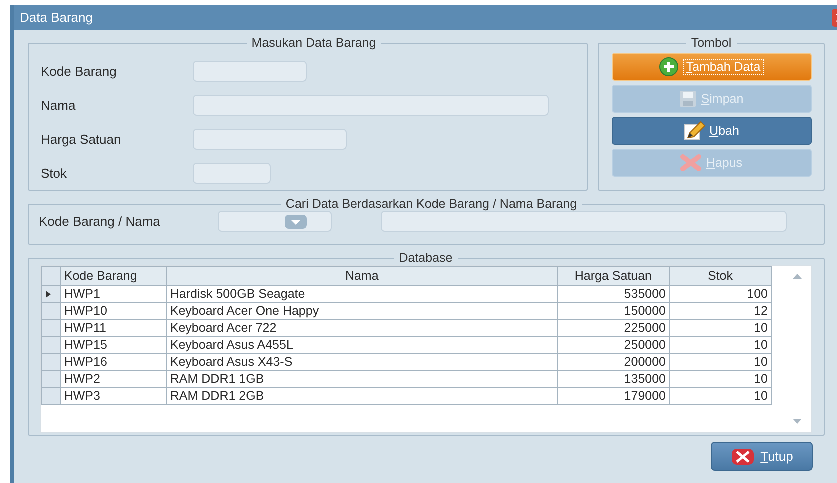  Describe the element at coordinates (613, 396) in the screenshot. I see `table-cell: 179000` at that location.